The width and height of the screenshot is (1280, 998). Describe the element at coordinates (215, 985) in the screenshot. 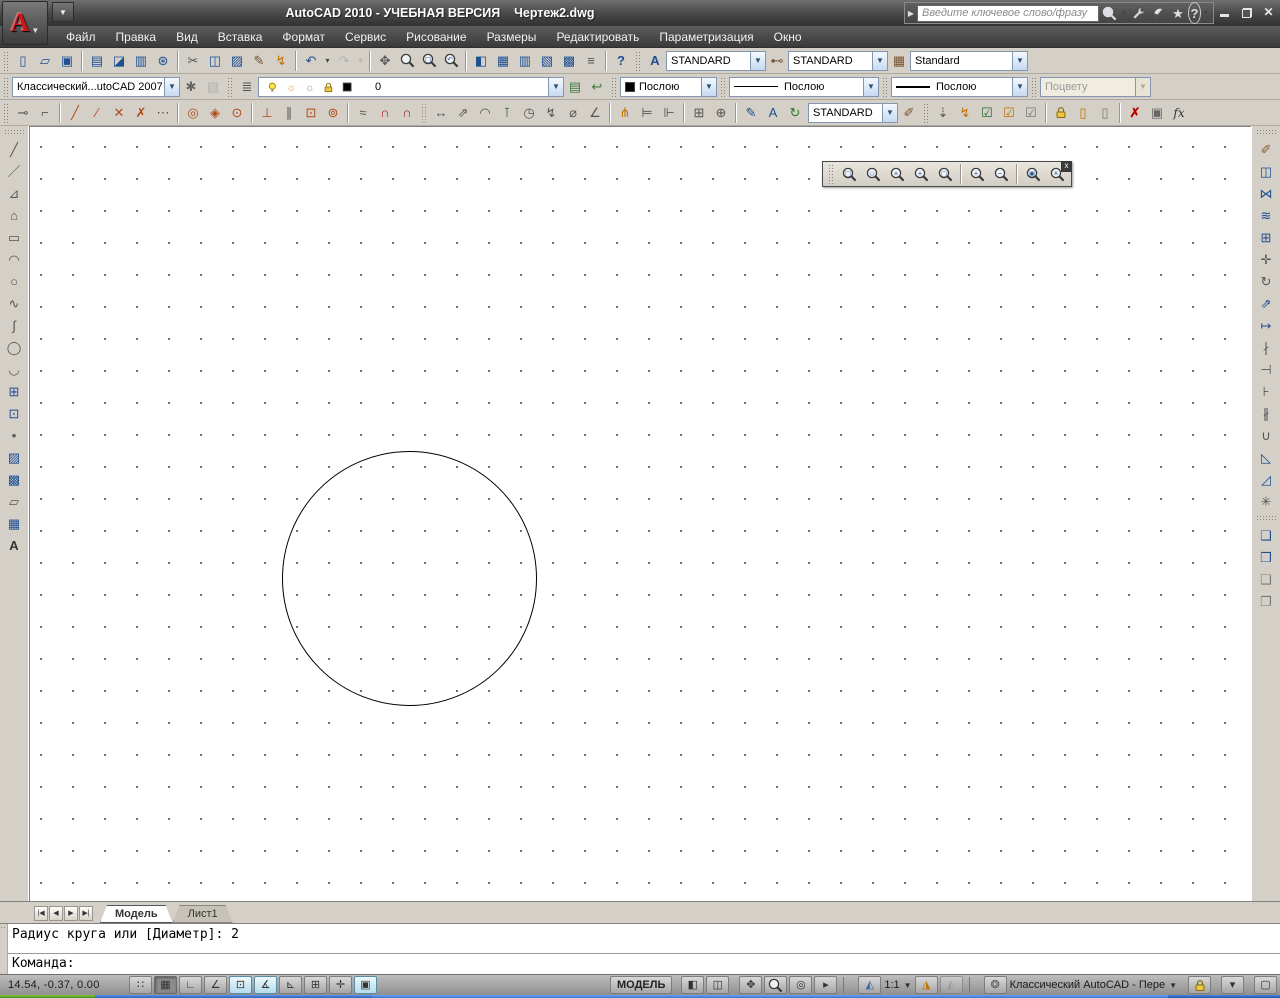

I see `polar-toggle: ∠` at that location.